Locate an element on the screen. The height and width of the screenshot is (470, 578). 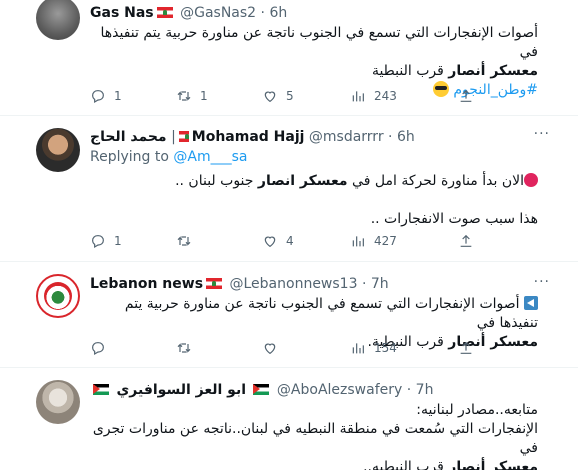
tweet-actions: 1 4 427 is located at coordinates (290, 242).